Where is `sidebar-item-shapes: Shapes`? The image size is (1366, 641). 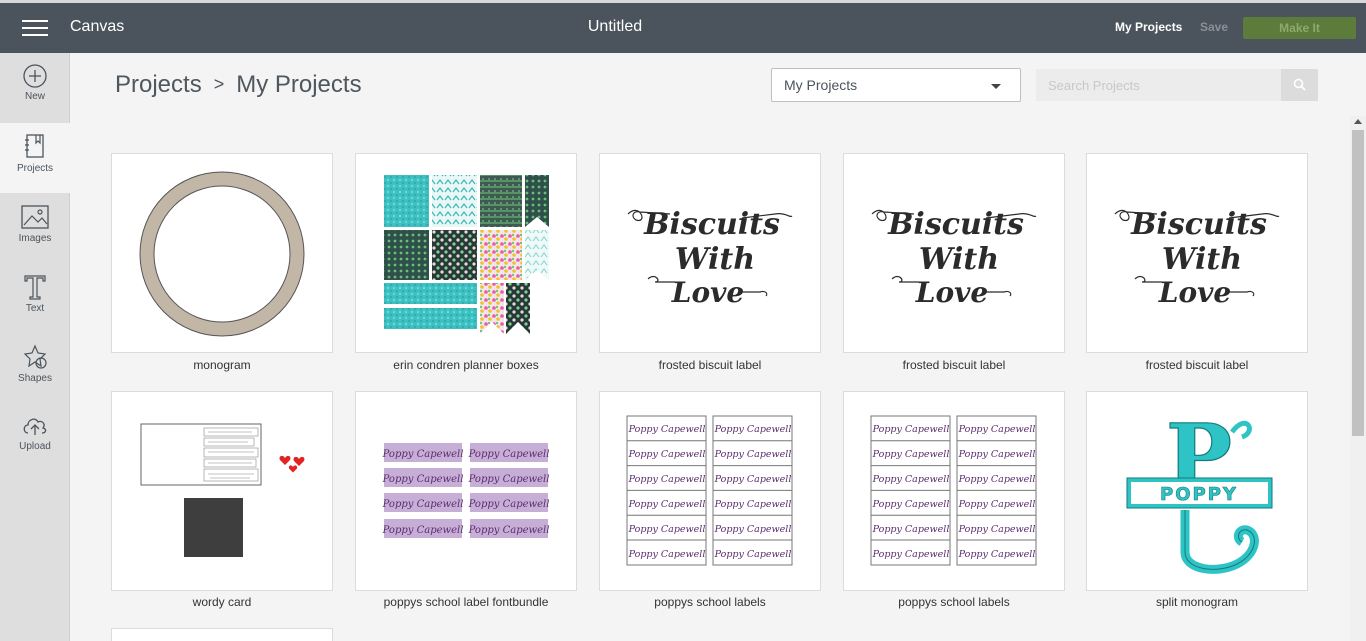
sidebar-item-shapes: Shapes is located at coordinates (35, 368).